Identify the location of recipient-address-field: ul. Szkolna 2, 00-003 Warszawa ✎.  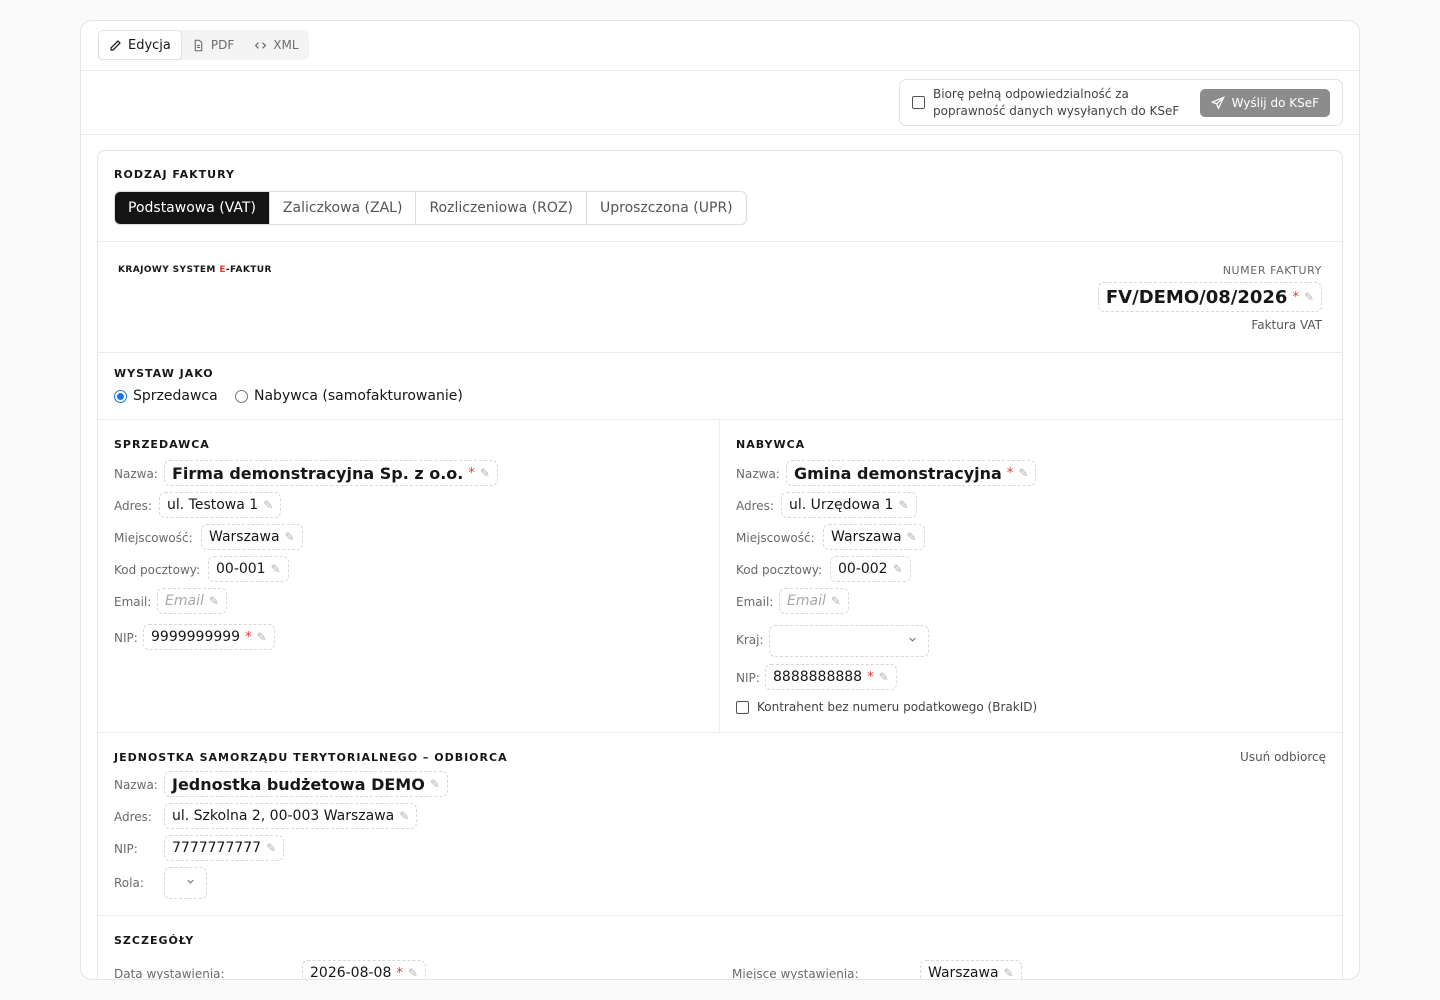
(291, 816).